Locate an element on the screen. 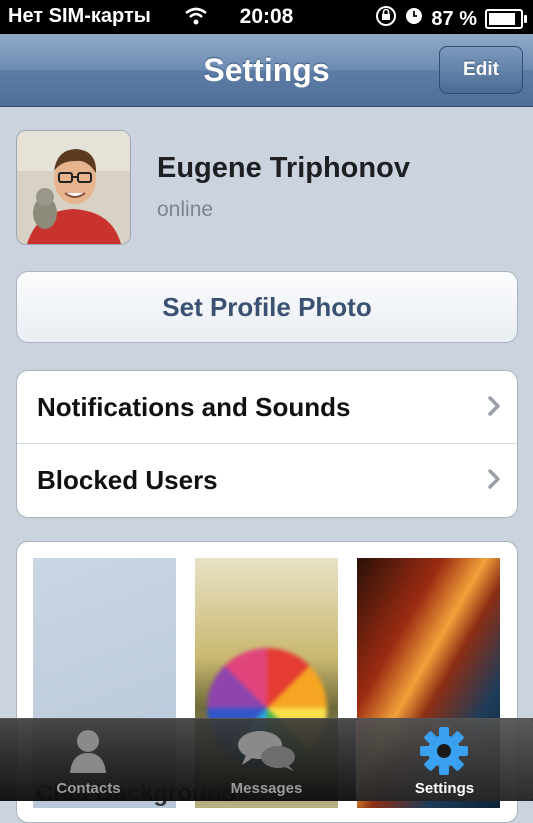 This screenshot has width=533, height=823. row-label: Notifications and Sounds is located at coordinates (194, 407).